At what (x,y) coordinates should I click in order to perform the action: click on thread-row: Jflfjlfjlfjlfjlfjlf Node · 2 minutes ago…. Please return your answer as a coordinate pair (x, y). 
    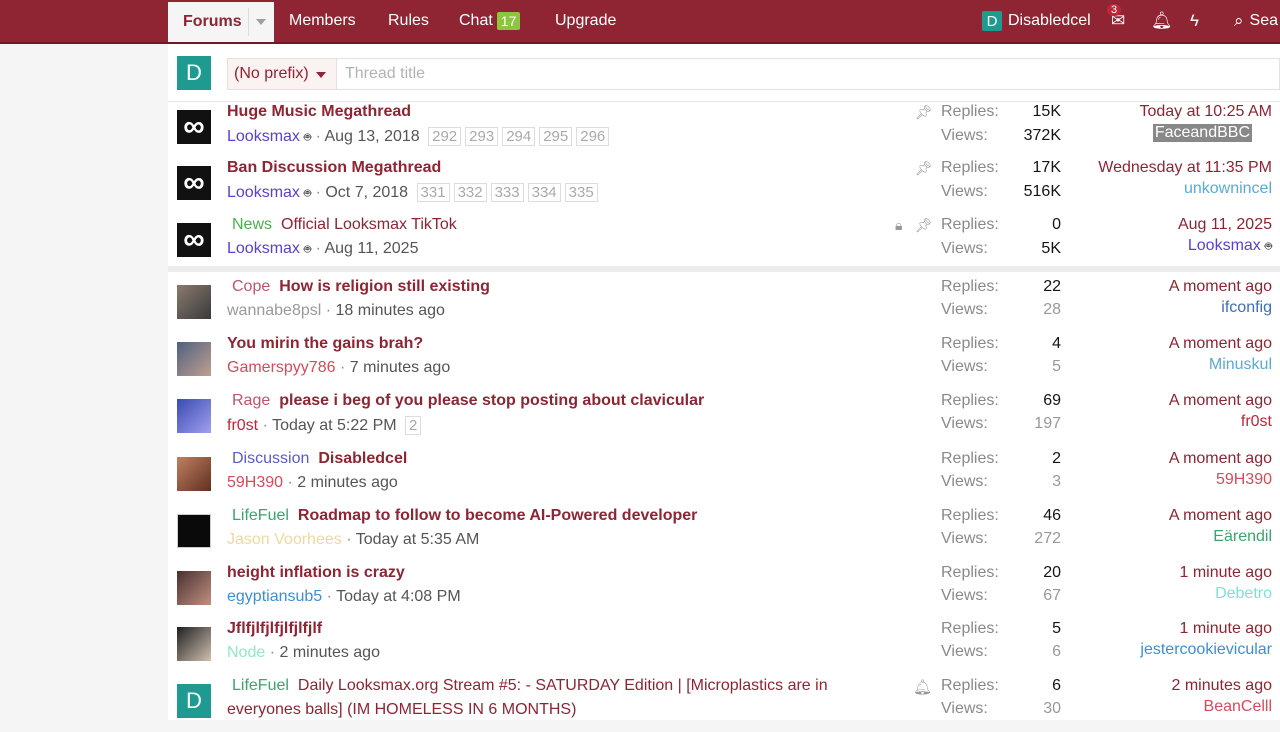
    Looking at the image, I should click on (724, 647).